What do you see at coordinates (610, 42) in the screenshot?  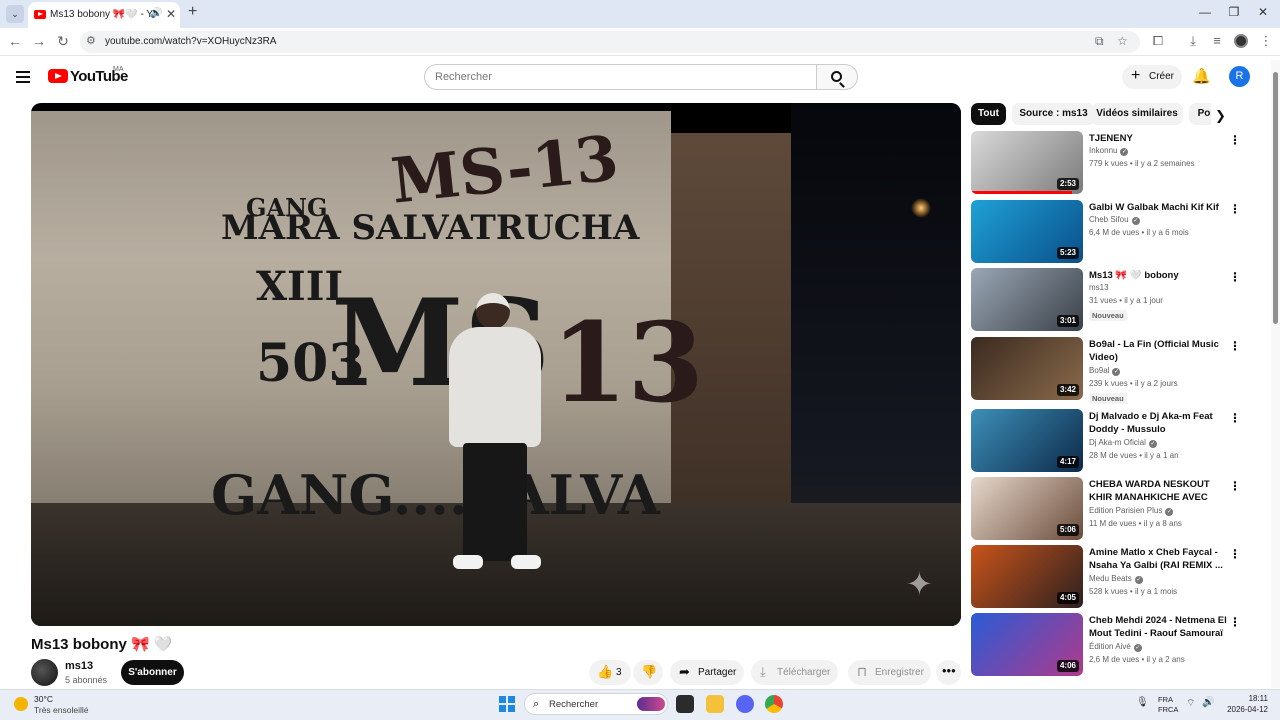 I see `address-bar: ⚙ youtube.com/watch?v=XOHuycNz3RA ⧉ ☆` at bounding box center [610, 42].